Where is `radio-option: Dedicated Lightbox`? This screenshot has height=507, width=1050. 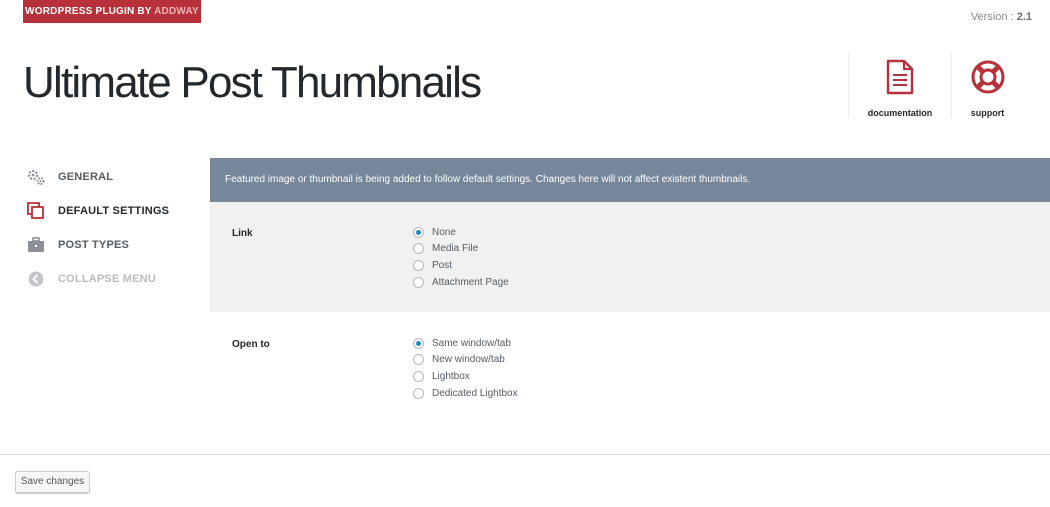 radio-option: Dedicated Lightbox is located at coordinates (465, 393).